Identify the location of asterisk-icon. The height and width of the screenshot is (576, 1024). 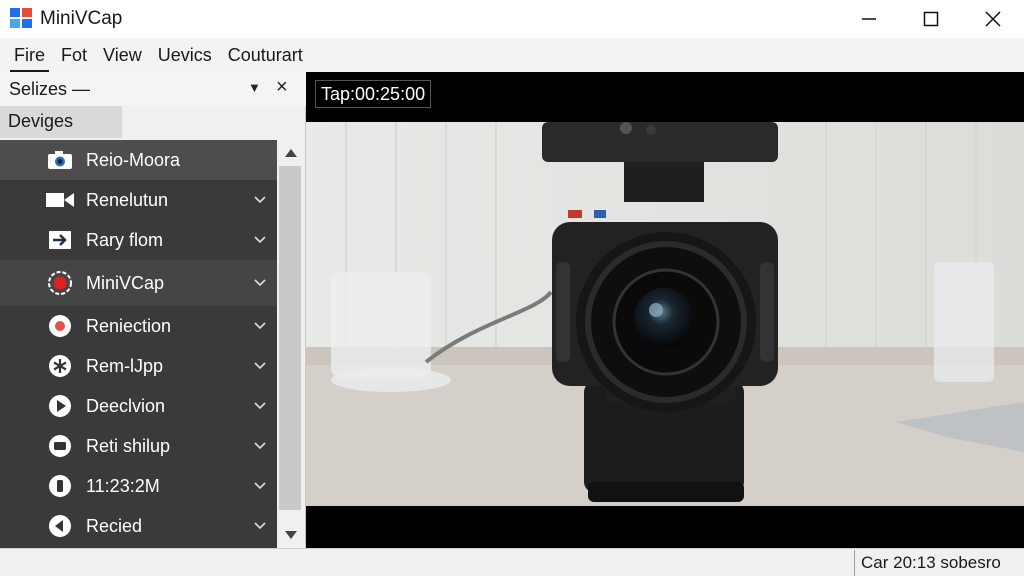
(60, 366).